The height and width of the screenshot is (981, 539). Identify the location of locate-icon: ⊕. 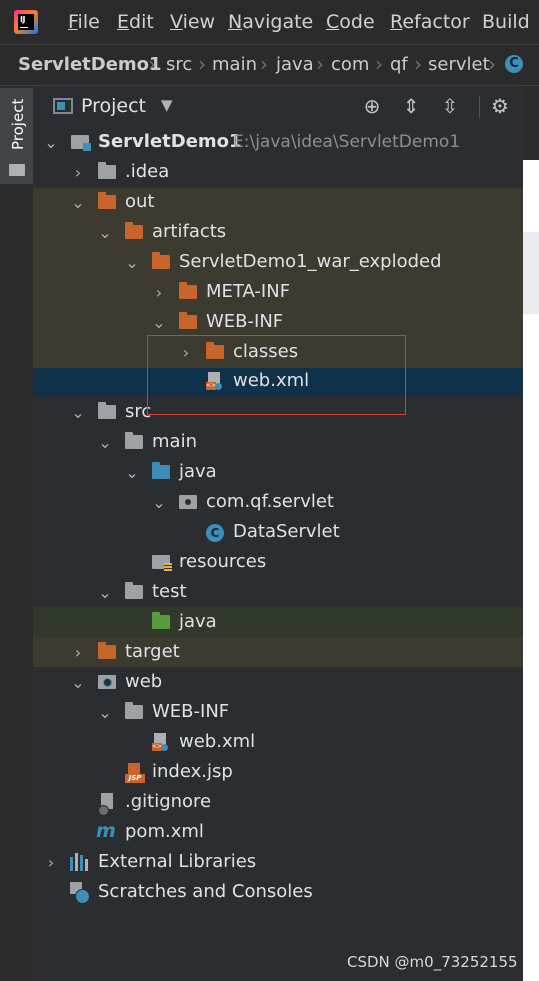
(372, 106).